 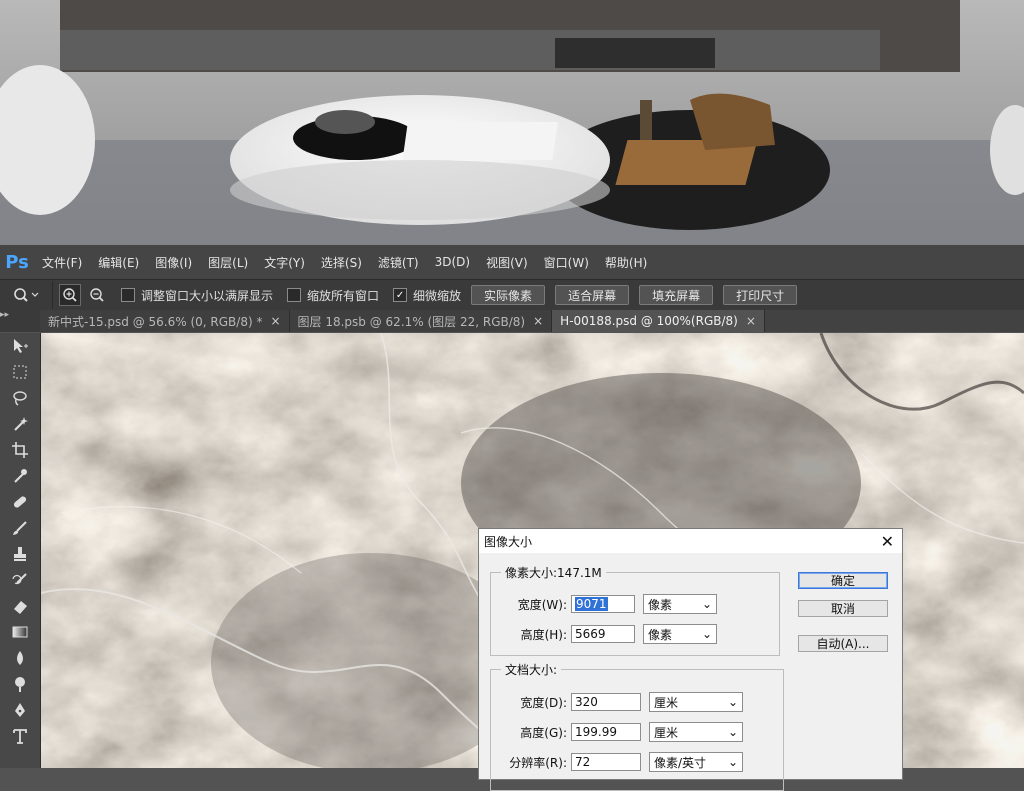 I want to click on tab-document-3: H-00188.psd @ 100%(RGB/8) ×, so click(x=658, y=321).